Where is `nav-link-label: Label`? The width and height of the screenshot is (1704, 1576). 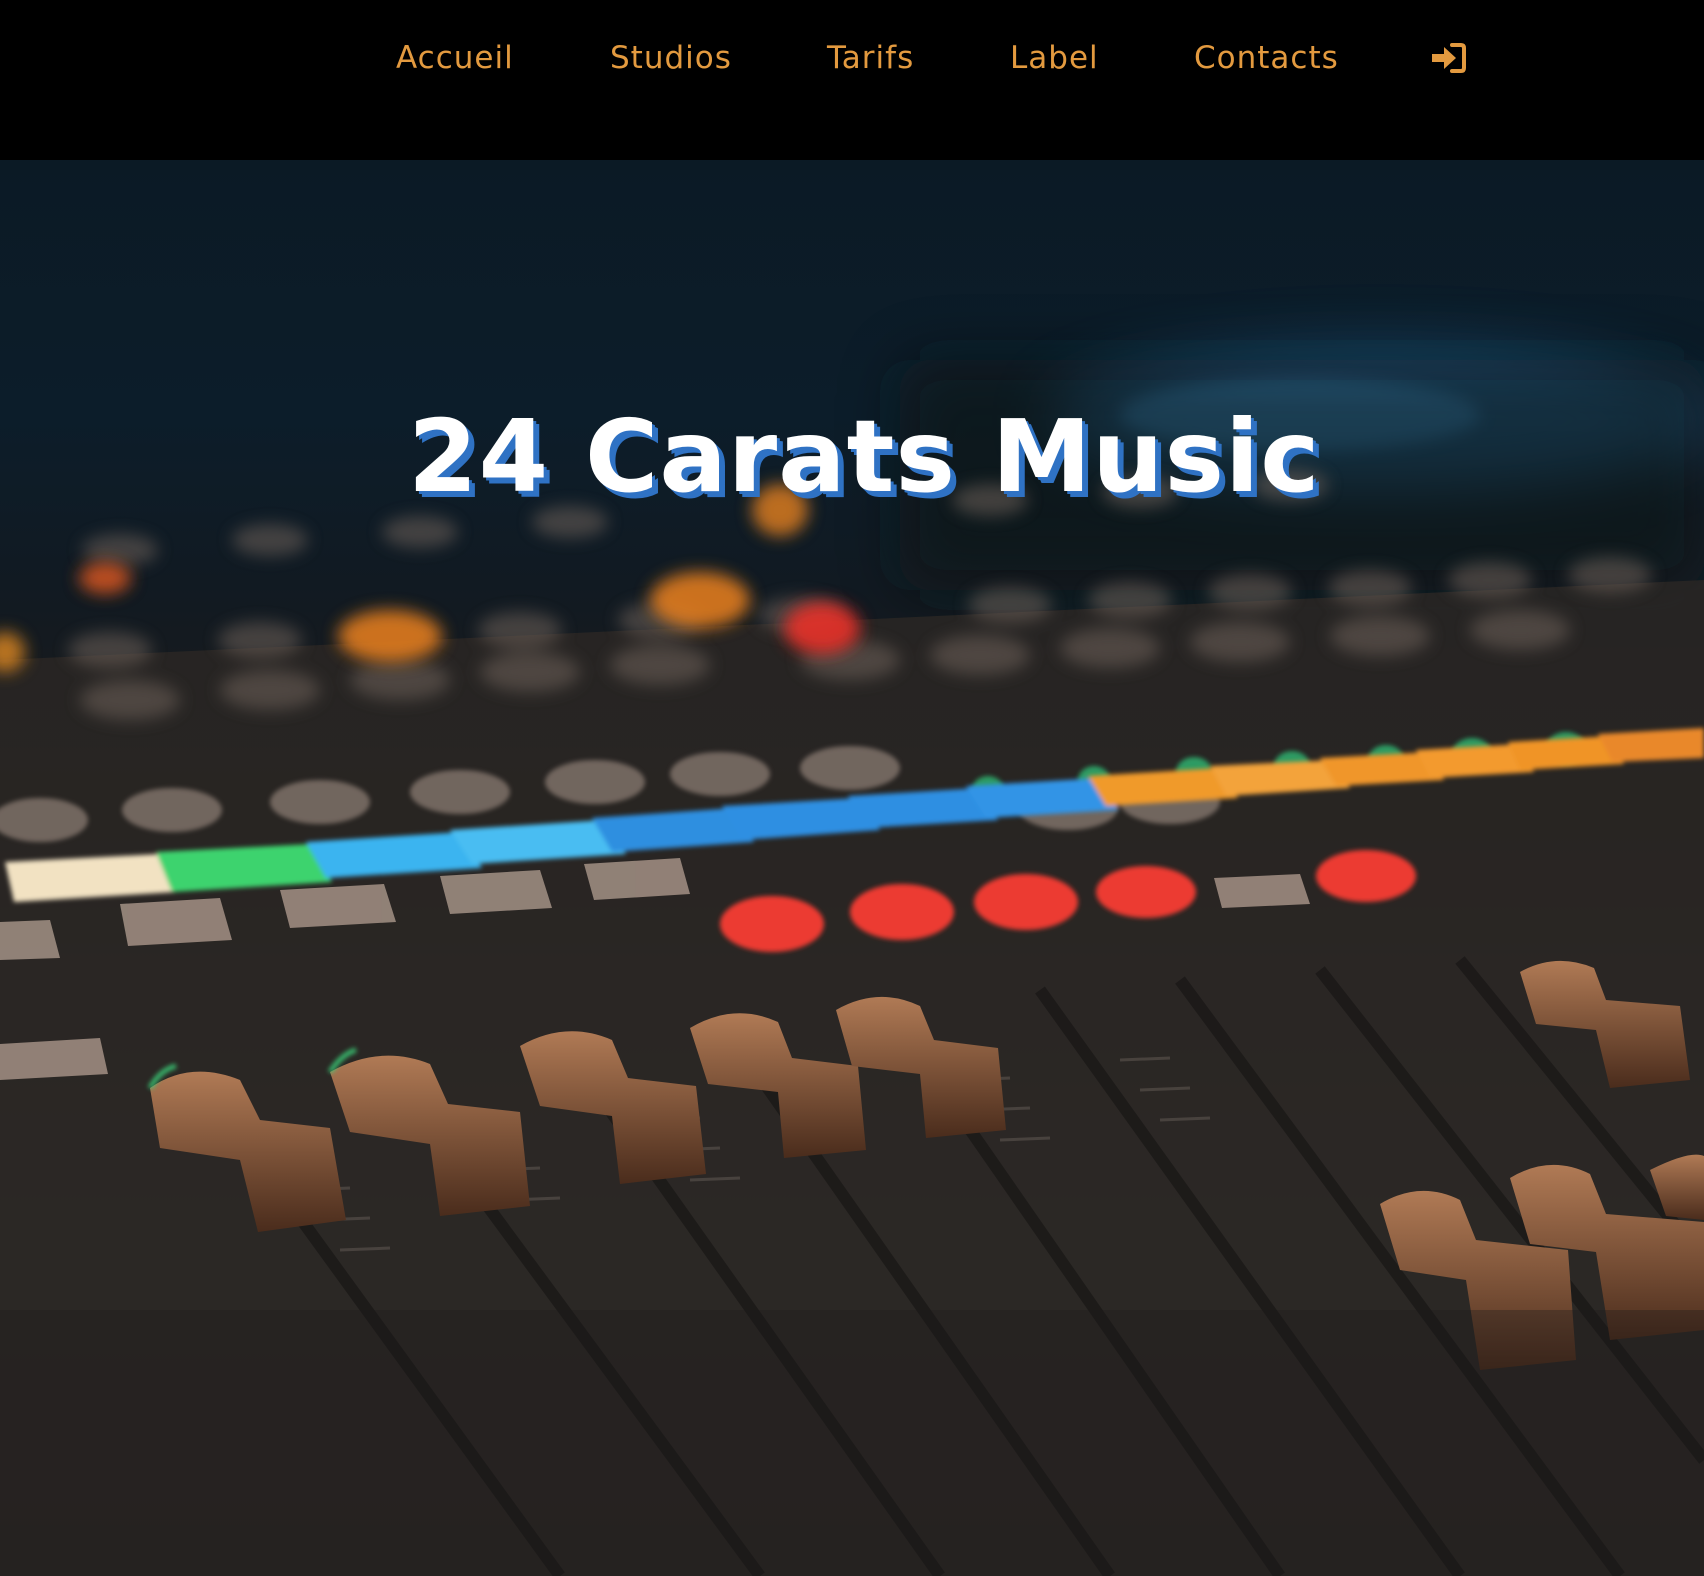
nav-link-label: Label is located at coordinates (1054, 58).